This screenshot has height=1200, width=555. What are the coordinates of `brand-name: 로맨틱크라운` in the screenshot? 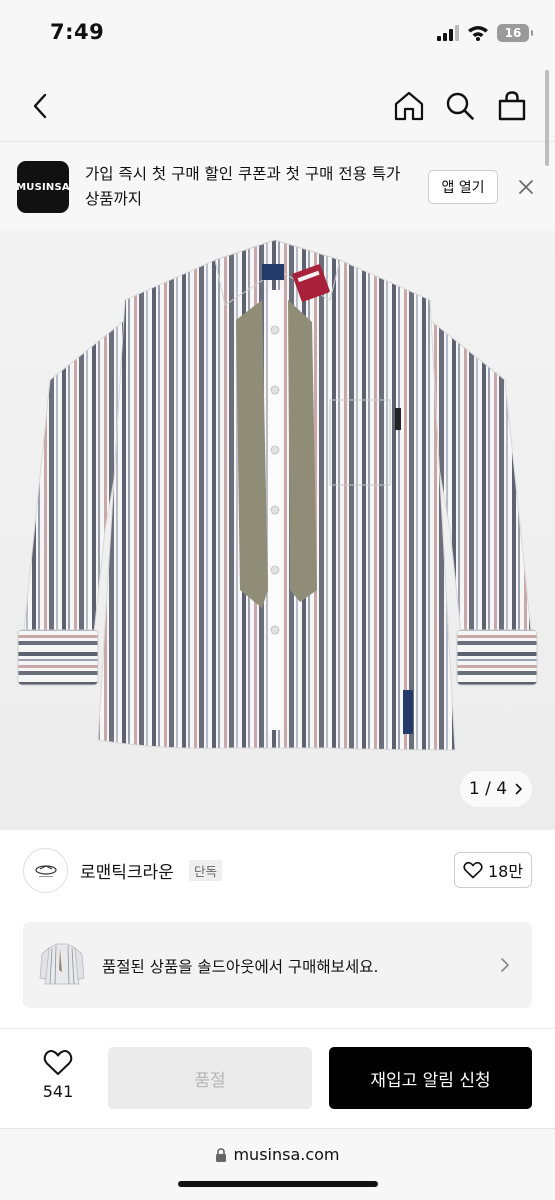 It's located at (127, 870).